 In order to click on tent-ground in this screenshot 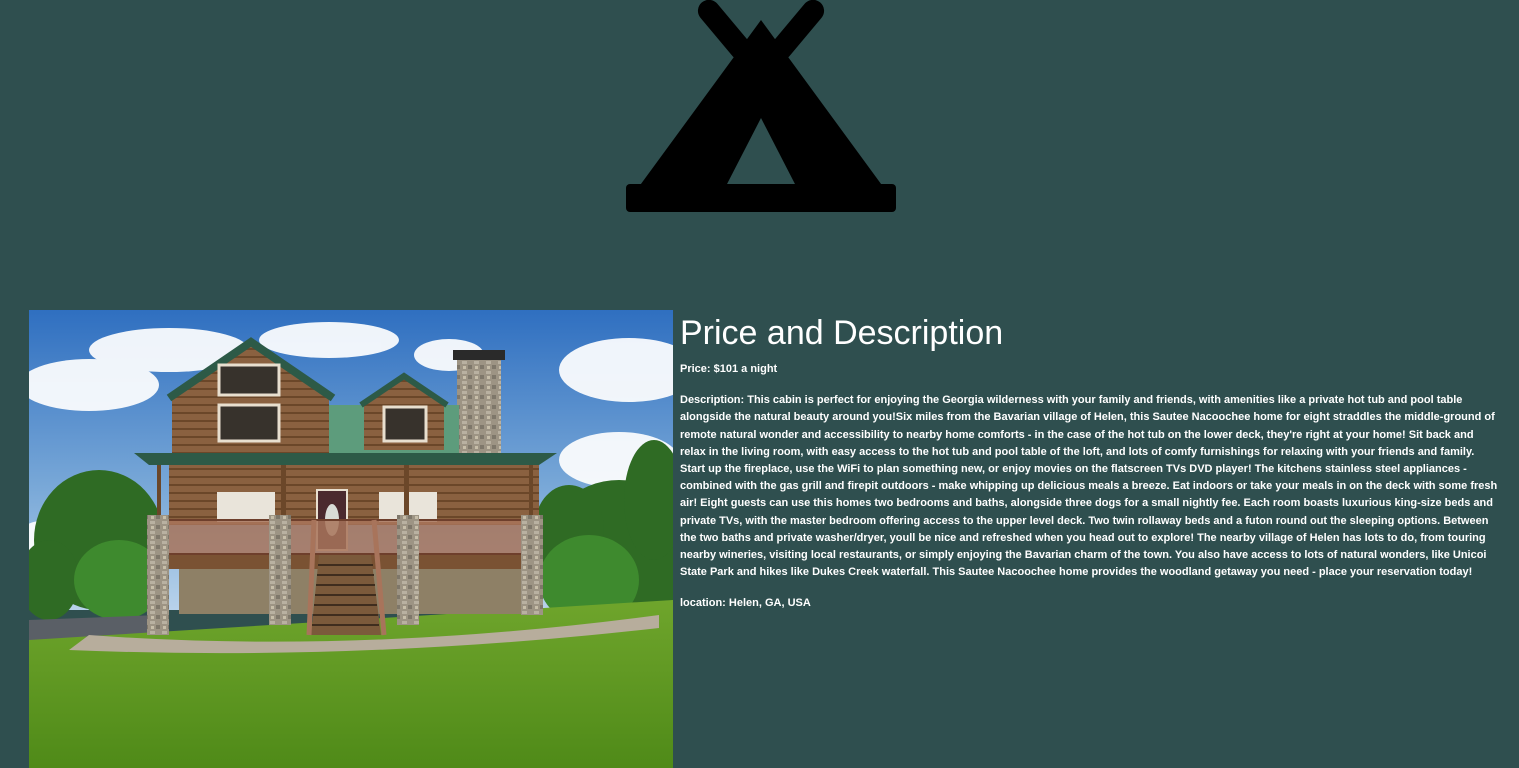, I will do `click(761, 198)`.